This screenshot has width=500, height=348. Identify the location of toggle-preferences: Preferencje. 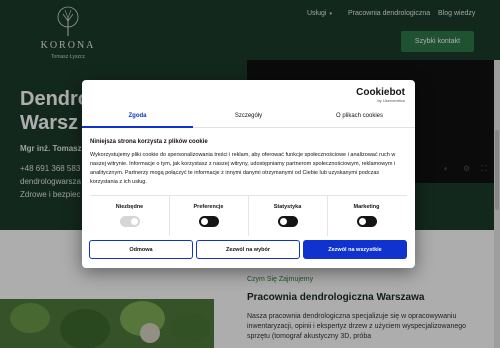
(209, 216).